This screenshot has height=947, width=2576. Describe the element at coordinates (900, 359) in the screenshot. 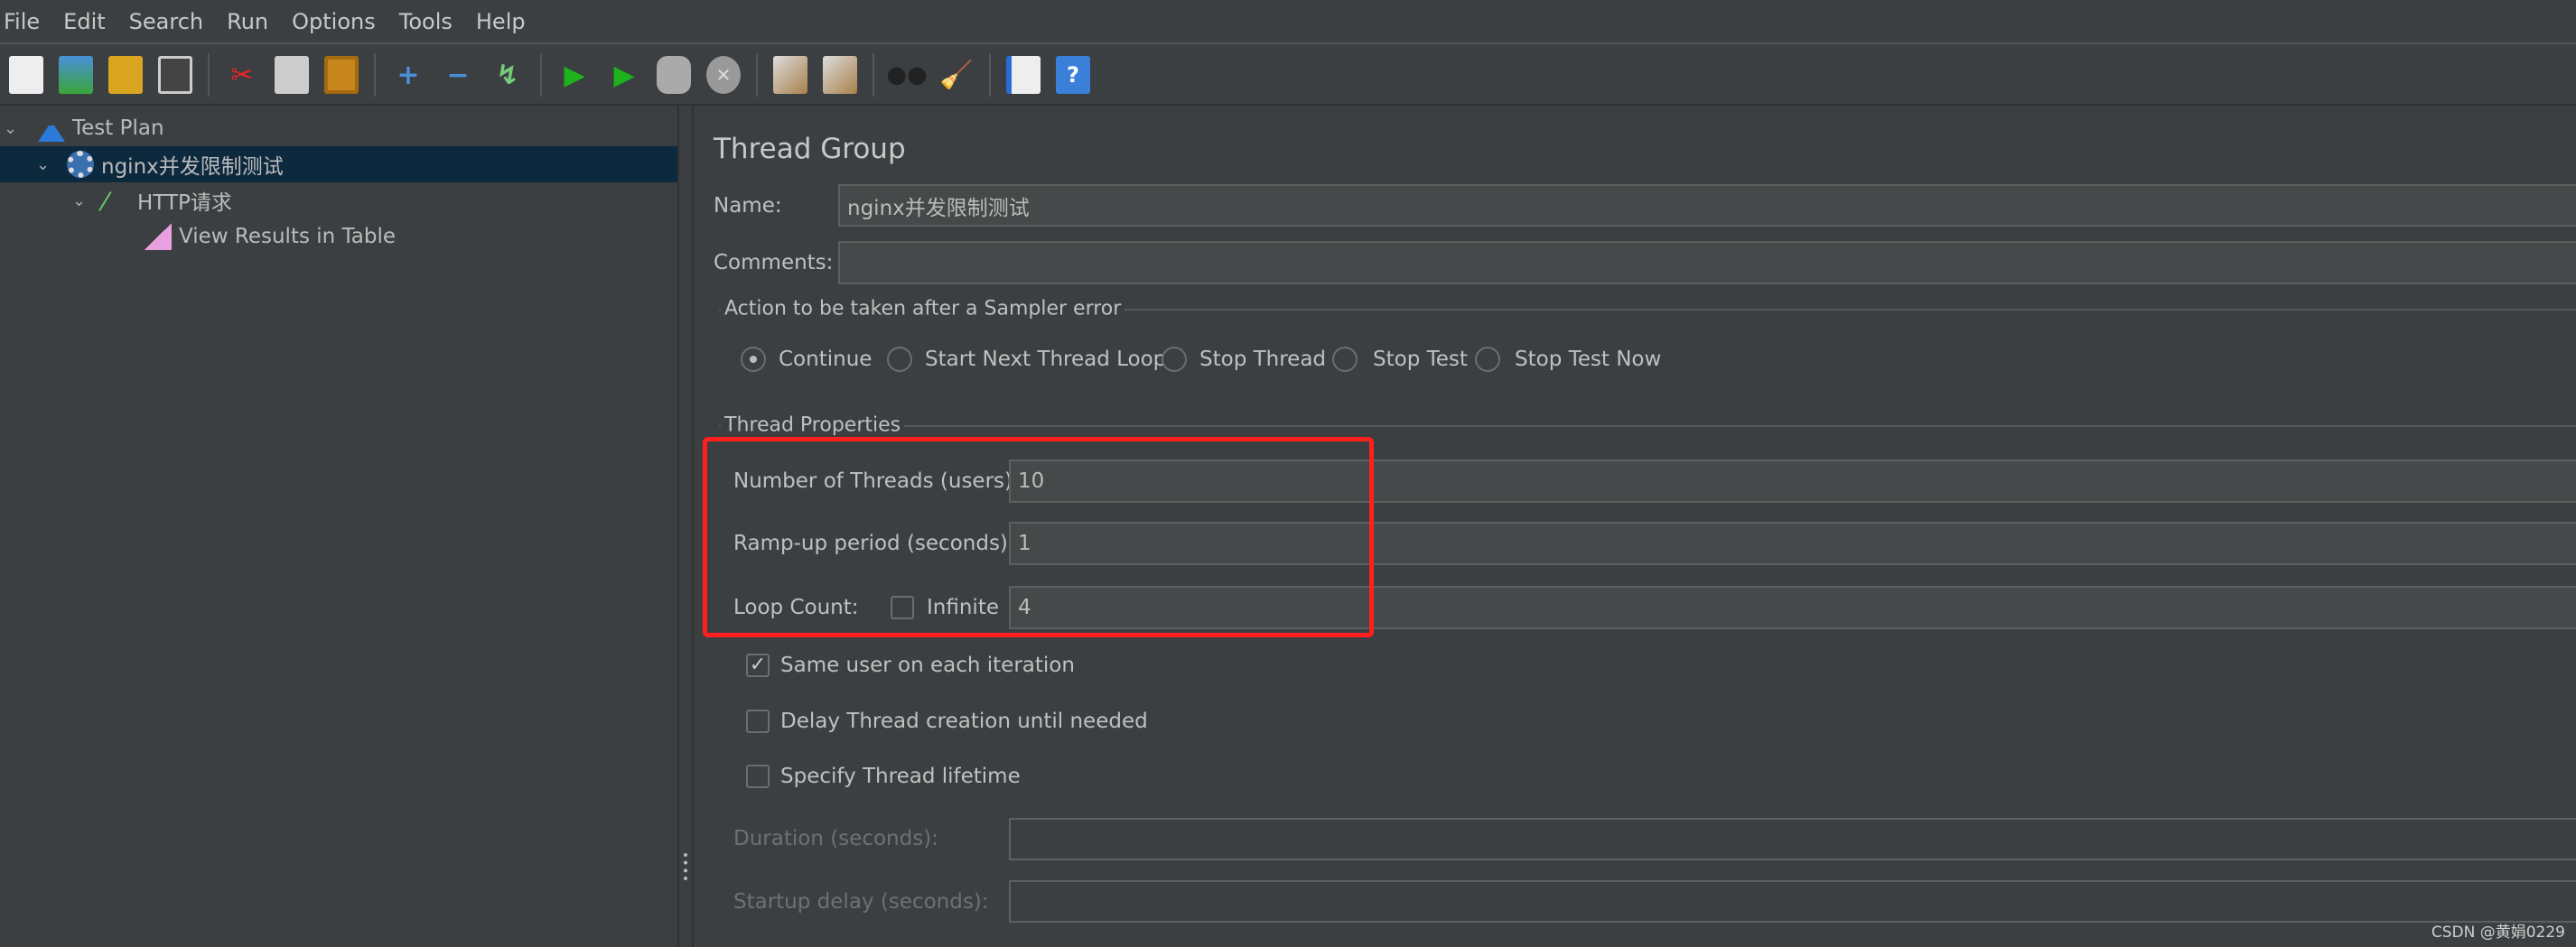

I see `radio-start-next-thread-loop` at that location.